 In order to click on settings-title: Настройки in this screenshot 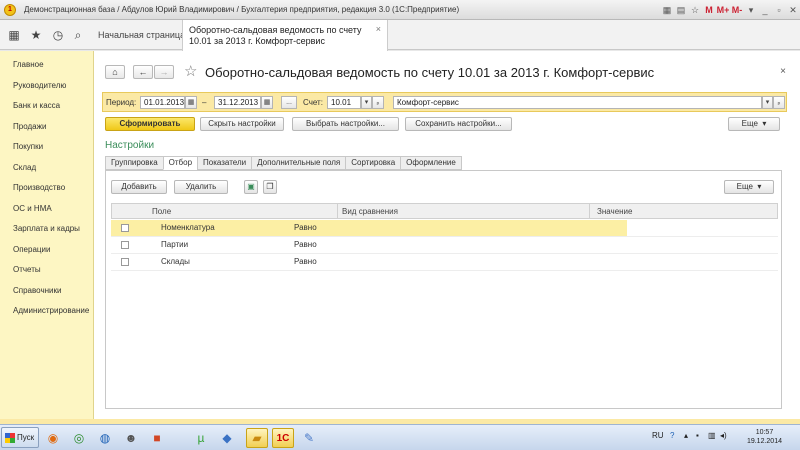, I will do `click(129, 145)`.